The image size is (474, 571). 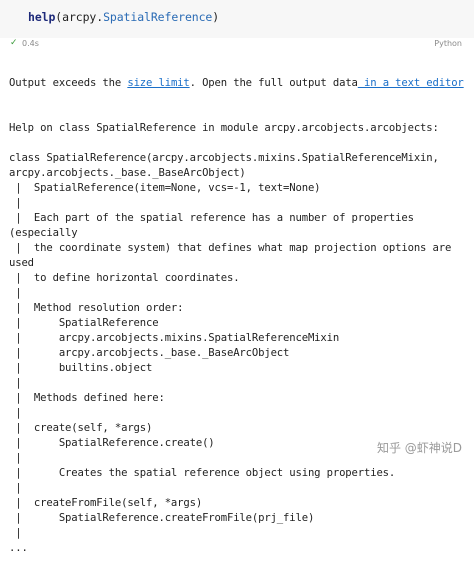 What do you see at coordinates (419, 448) in the screenshot?
I see `watermark: 知乎 @虾神说D` at bounding box center [419, 448].